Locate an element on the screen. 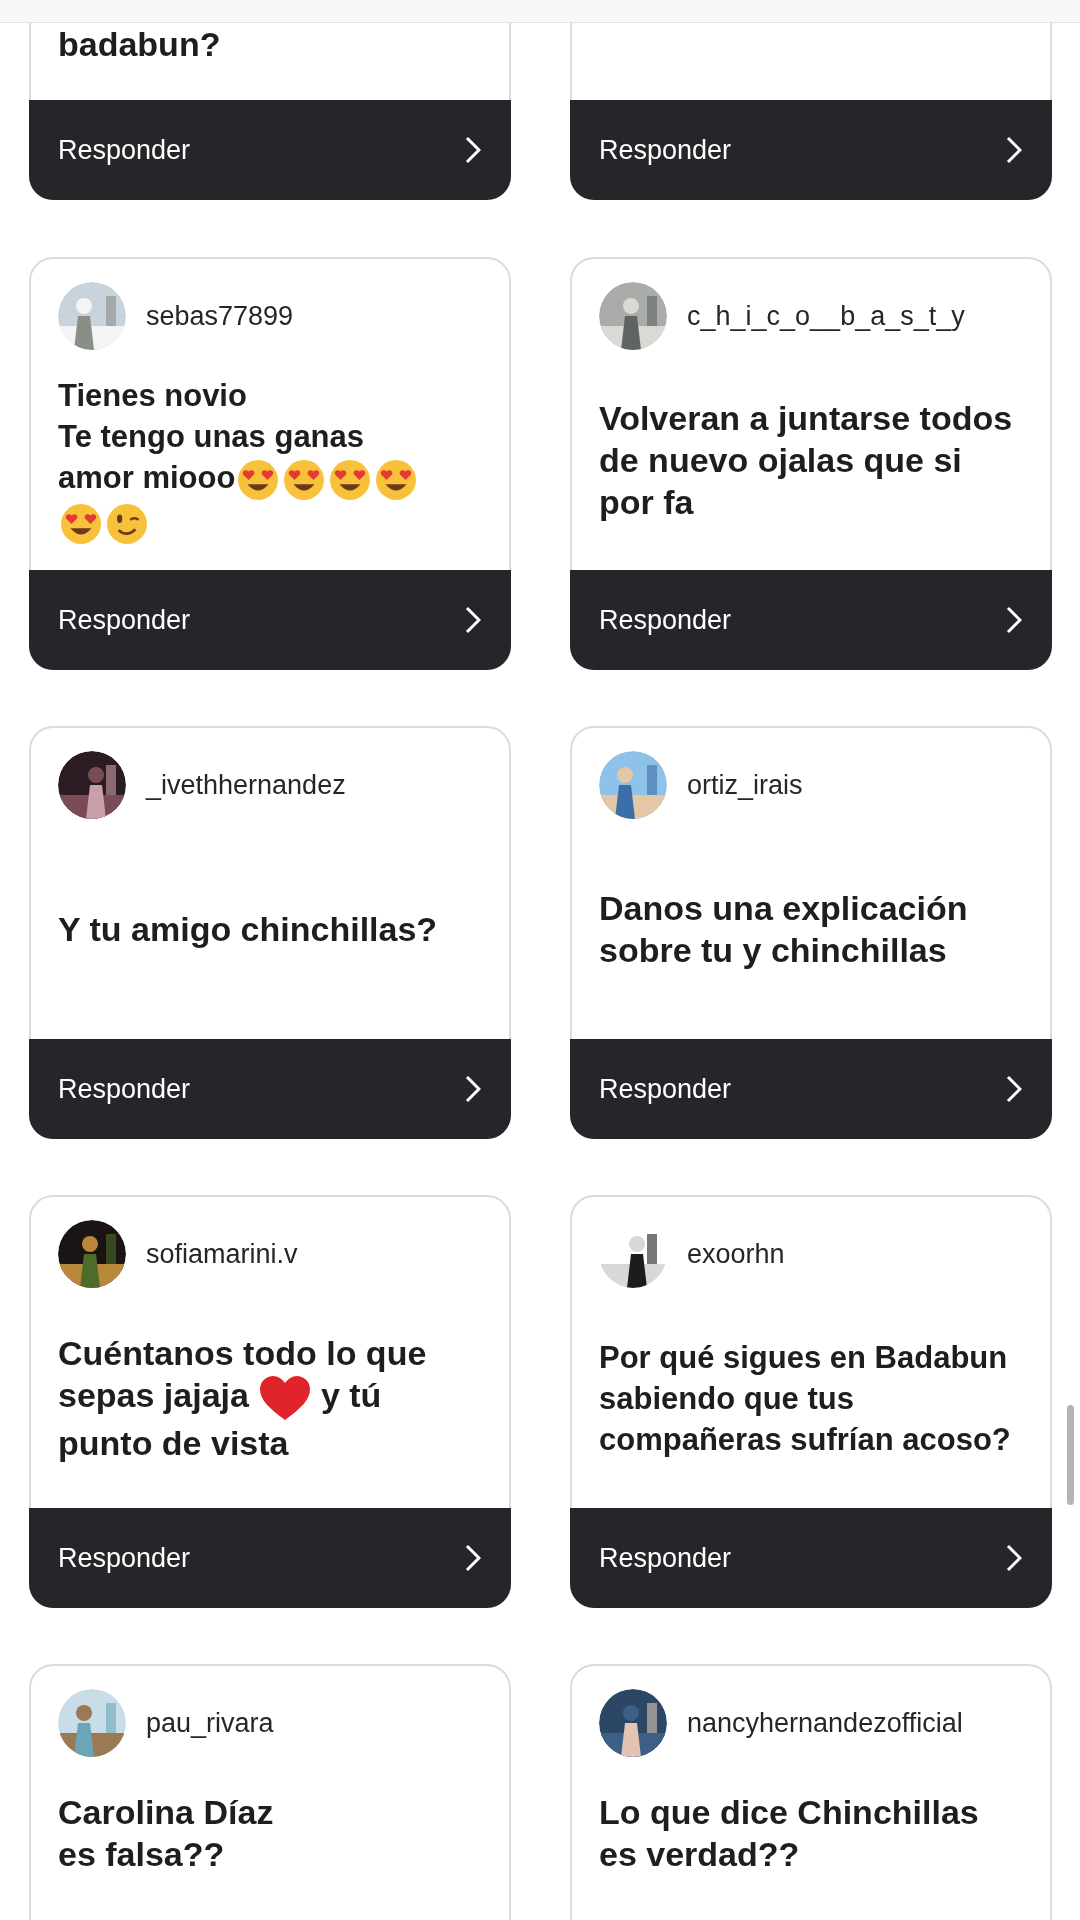  heart-icon is located at coordinates (284, 1398).